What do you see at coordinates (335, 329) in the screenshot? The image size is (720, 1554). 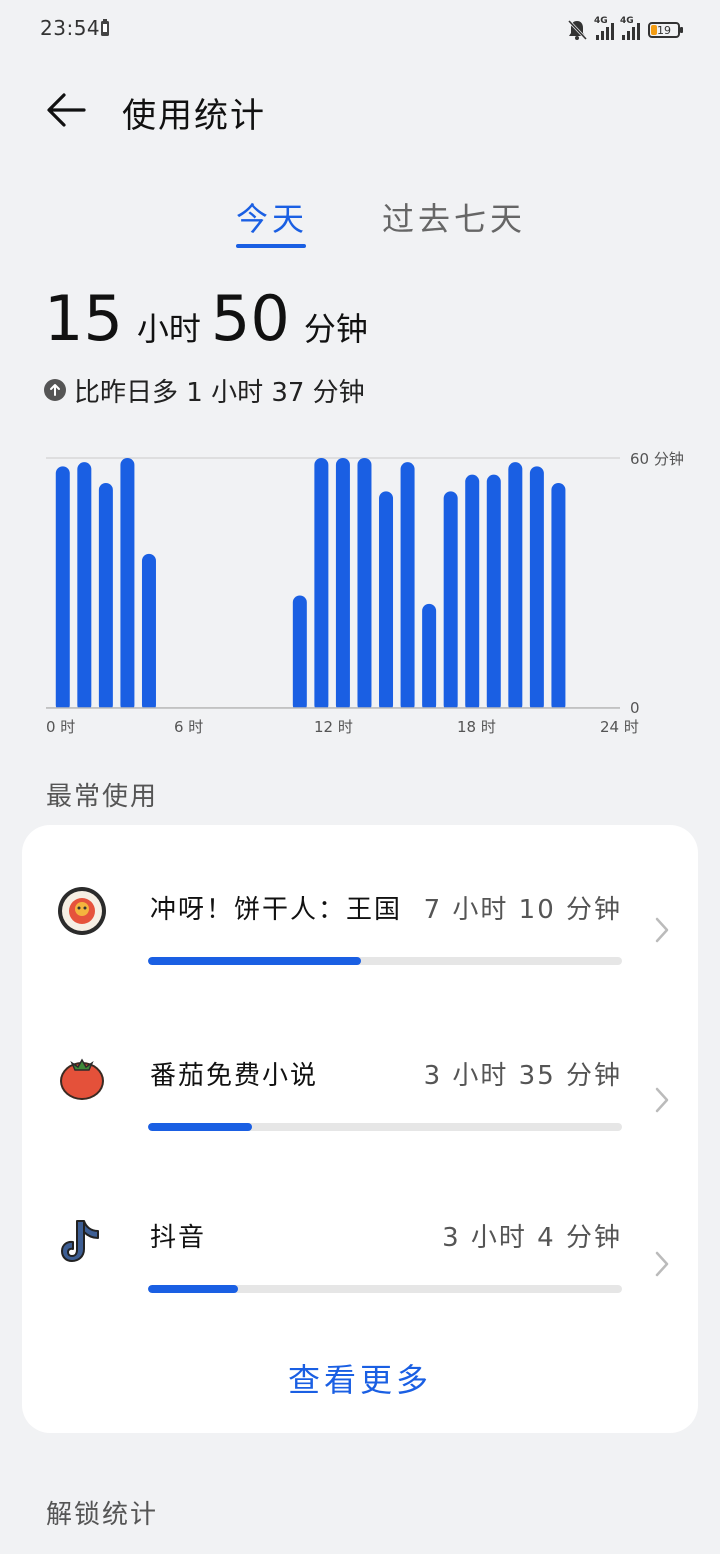 I see `minutes-unit: 分钟` at bounding box center [335, 329].